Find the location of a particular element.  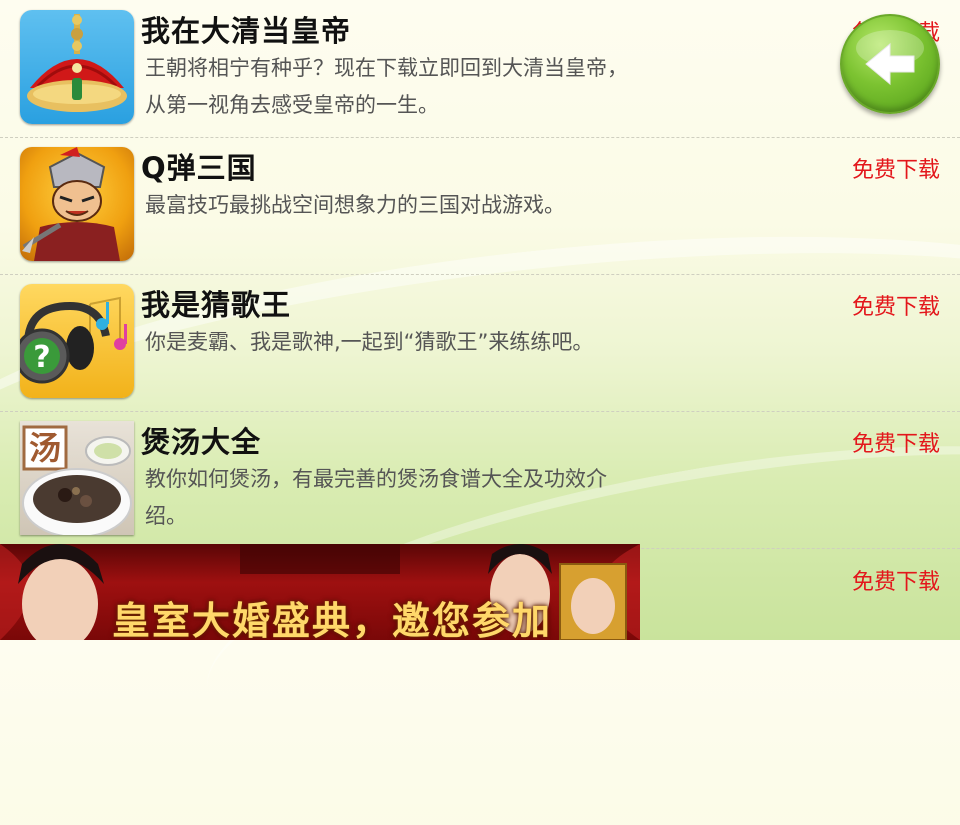

soup-bowl-icon: 汤 is located at coordinates (77, 478).